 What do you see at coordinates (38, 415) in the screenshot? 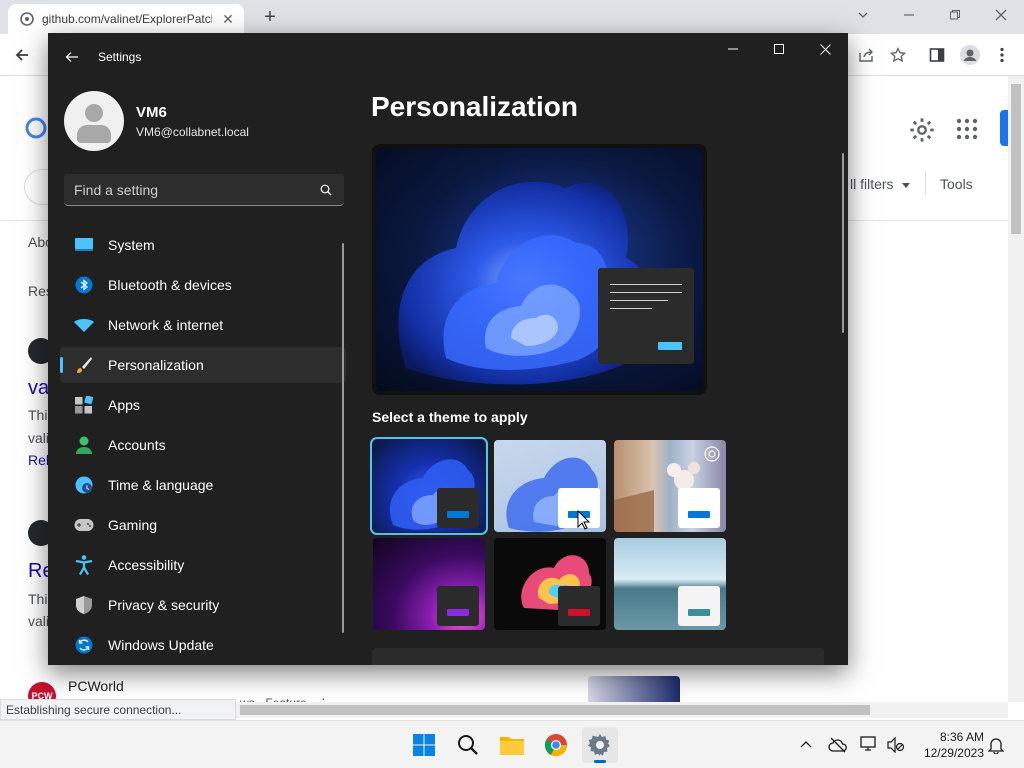
I see `result-snippet-1a: Thi` at bounding box center [38, 415].